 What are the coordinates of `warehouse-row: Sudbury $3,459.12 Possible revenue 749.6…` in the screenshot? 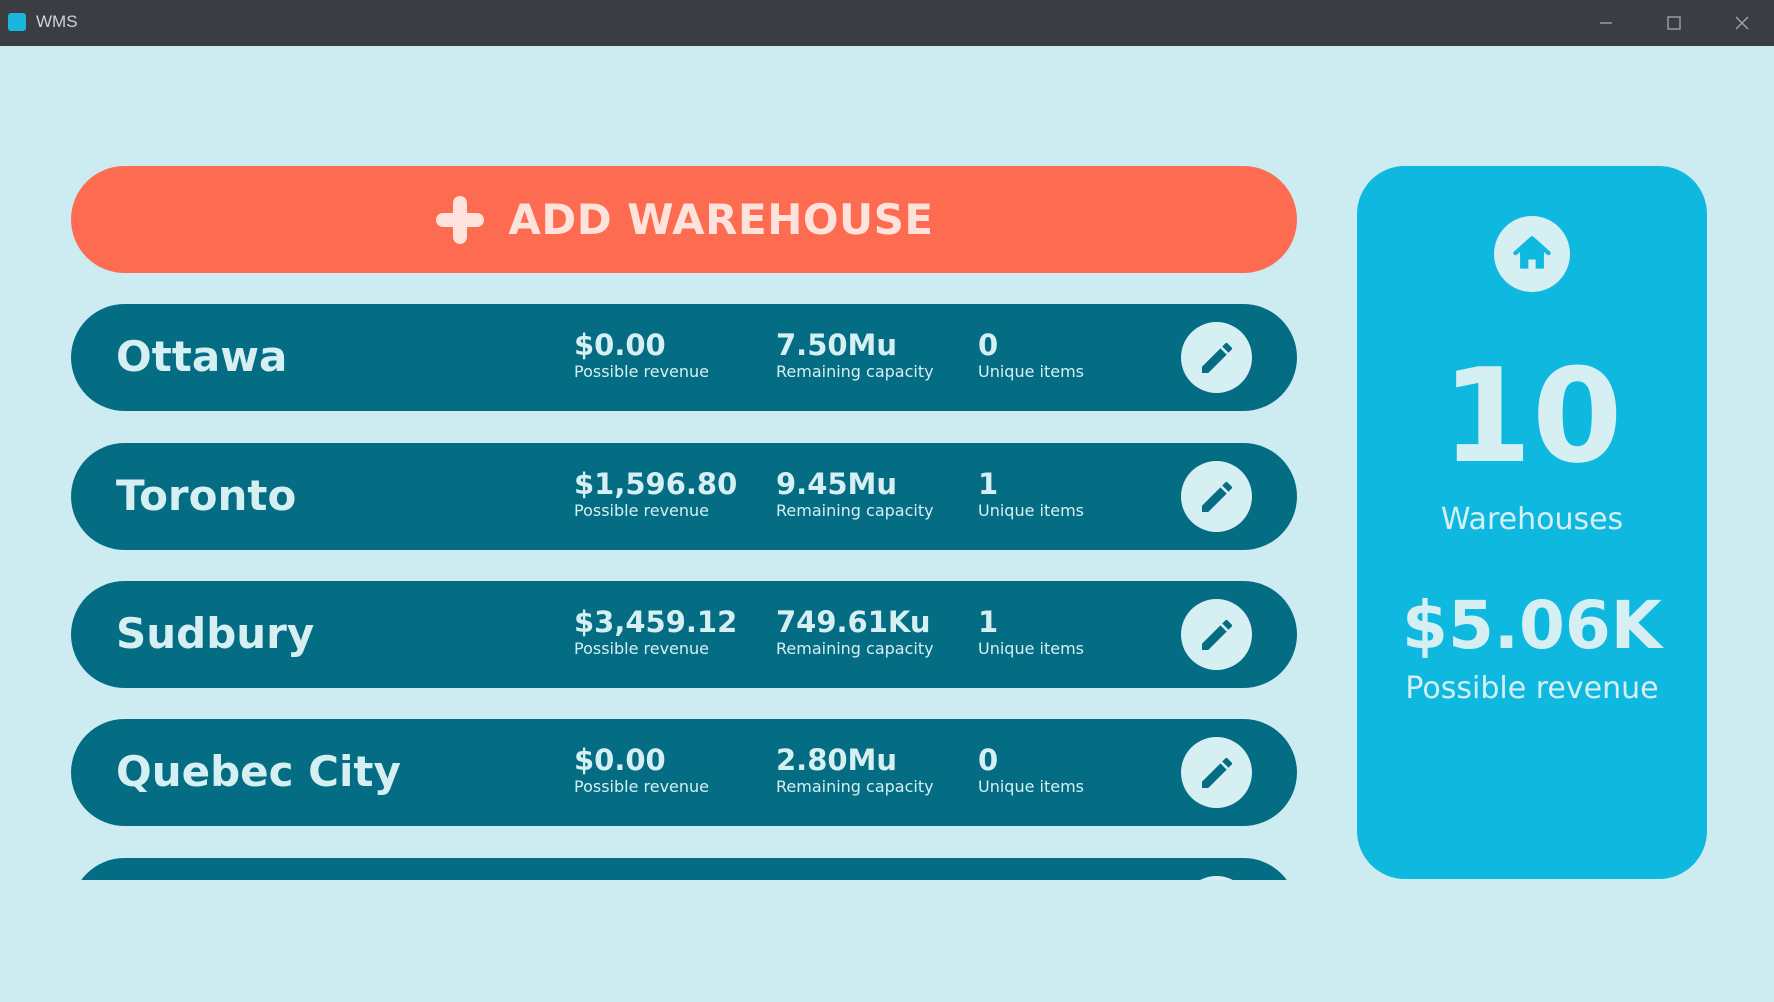 It's located at (684, 634).